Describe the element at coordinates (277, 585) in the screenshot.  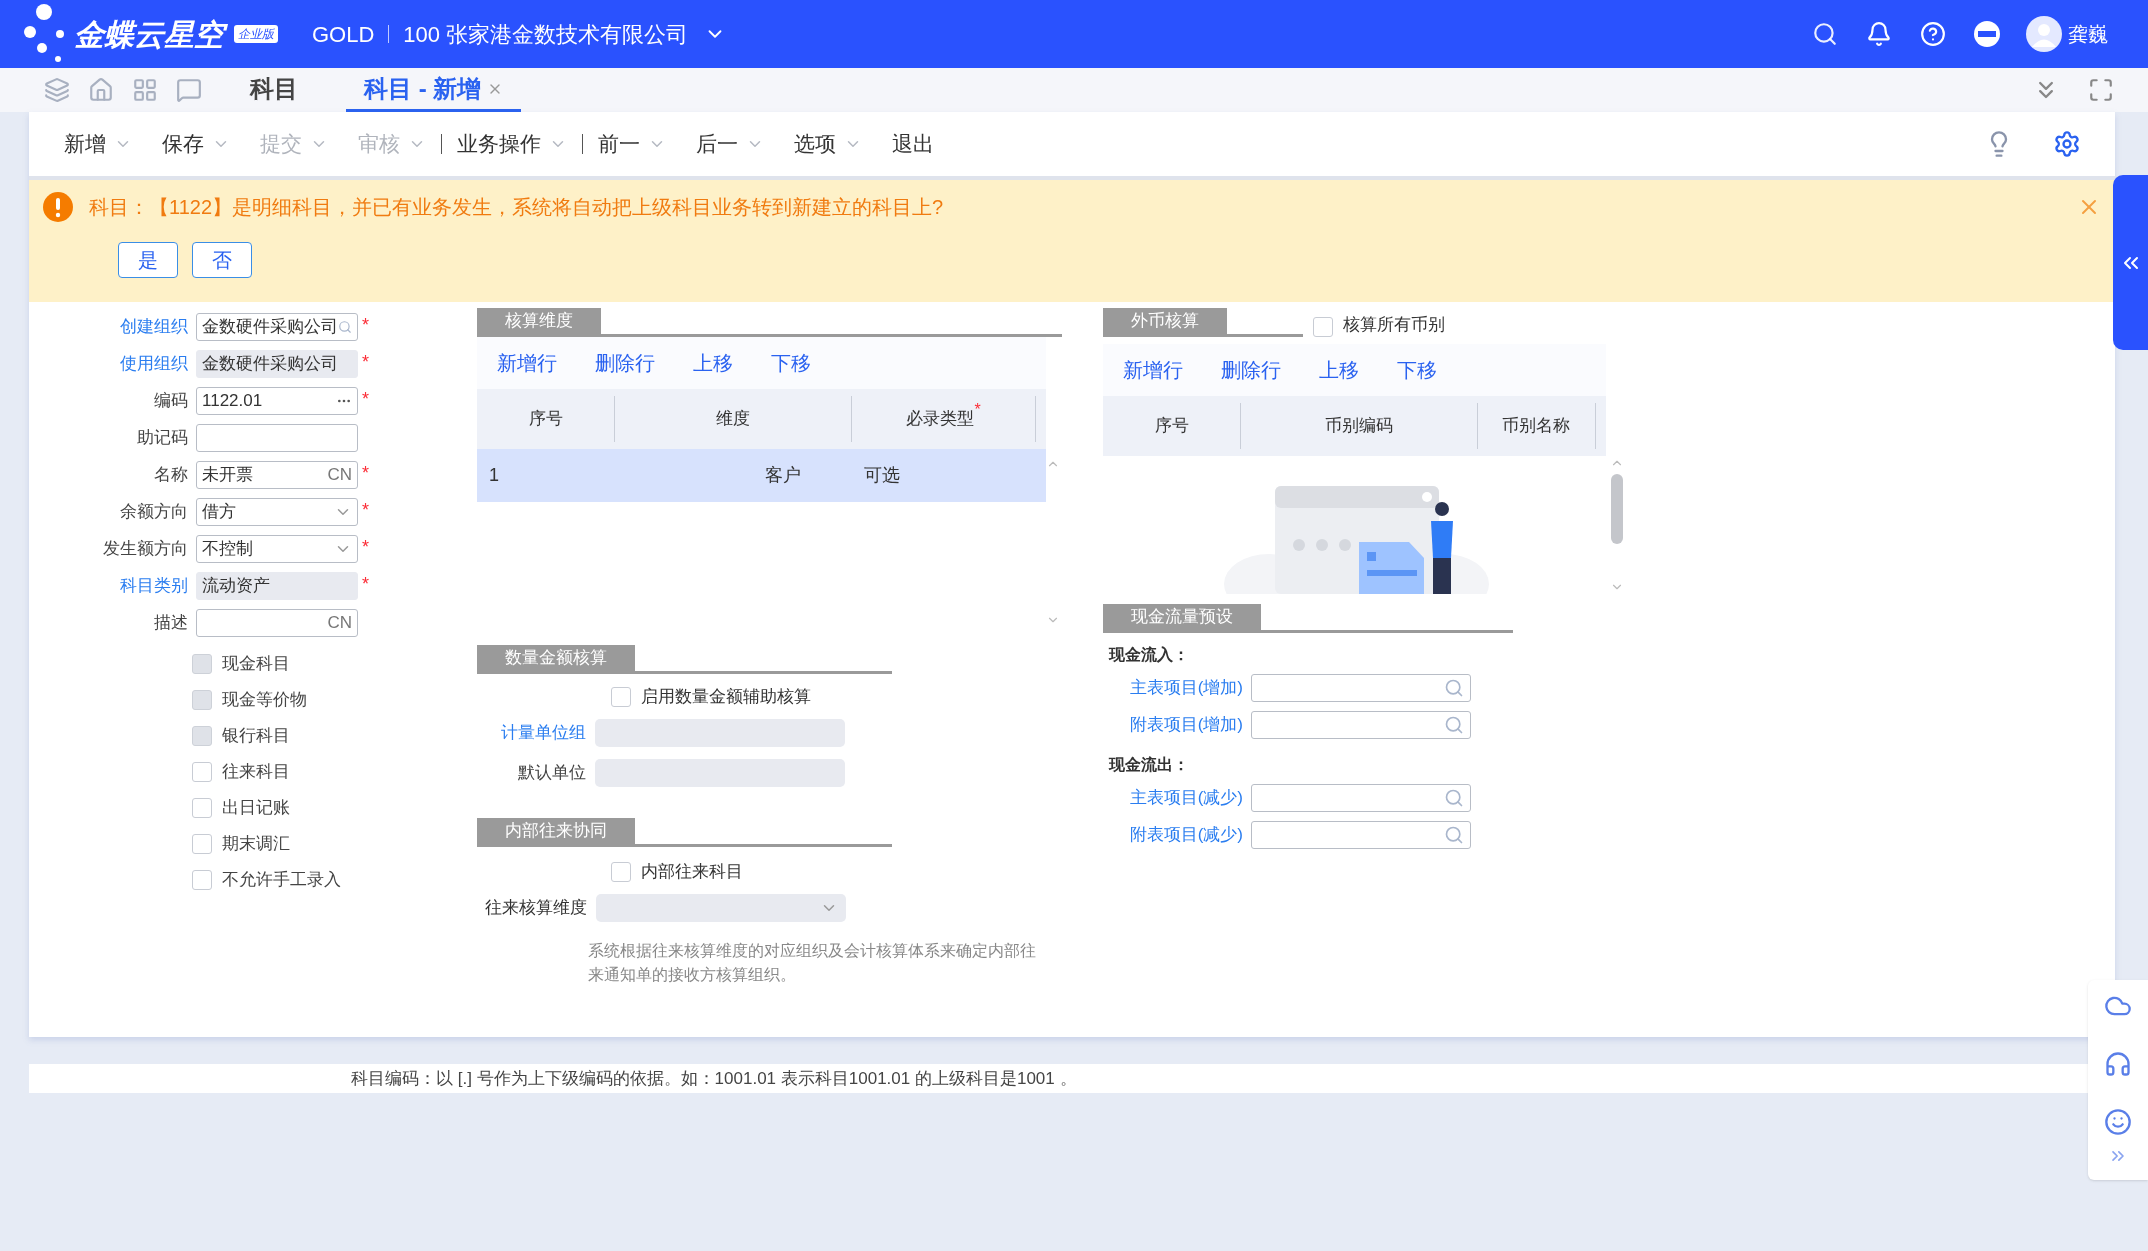
I see `input-field: 流动资产` at that location.